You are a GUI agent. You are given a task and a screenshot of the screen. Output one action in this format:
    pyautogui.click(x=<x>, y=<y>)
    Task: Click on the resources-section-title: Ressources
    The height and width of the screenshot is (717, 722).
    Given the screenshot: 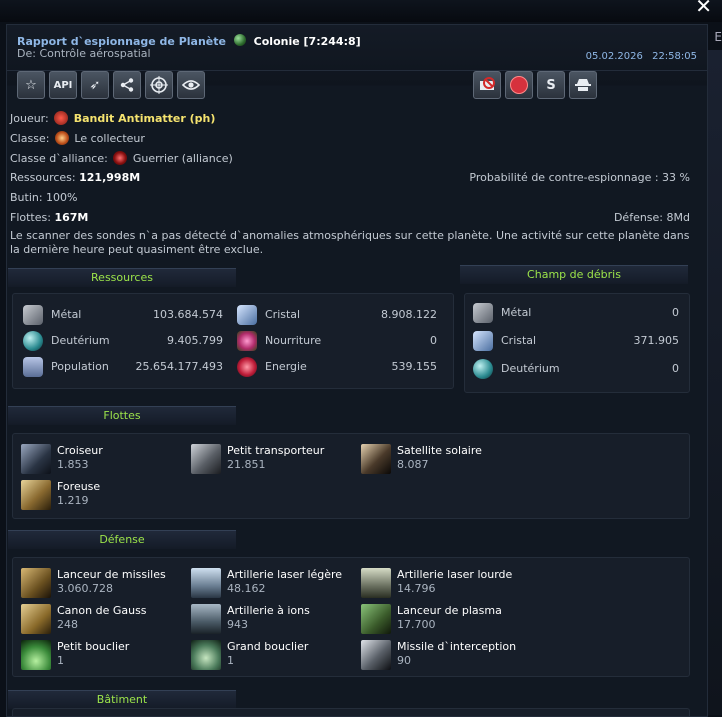 What is the action you would take?
    pyautogui.click(x=122, y=277)
    